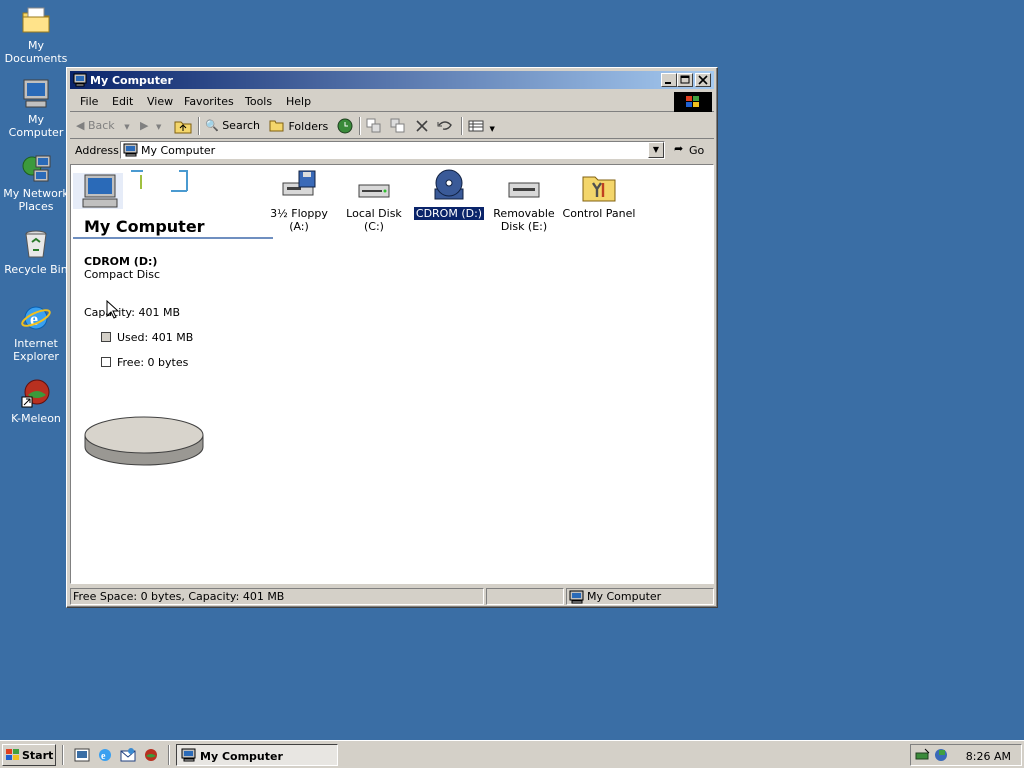  I want to click on delete-button, so click(422, 126).